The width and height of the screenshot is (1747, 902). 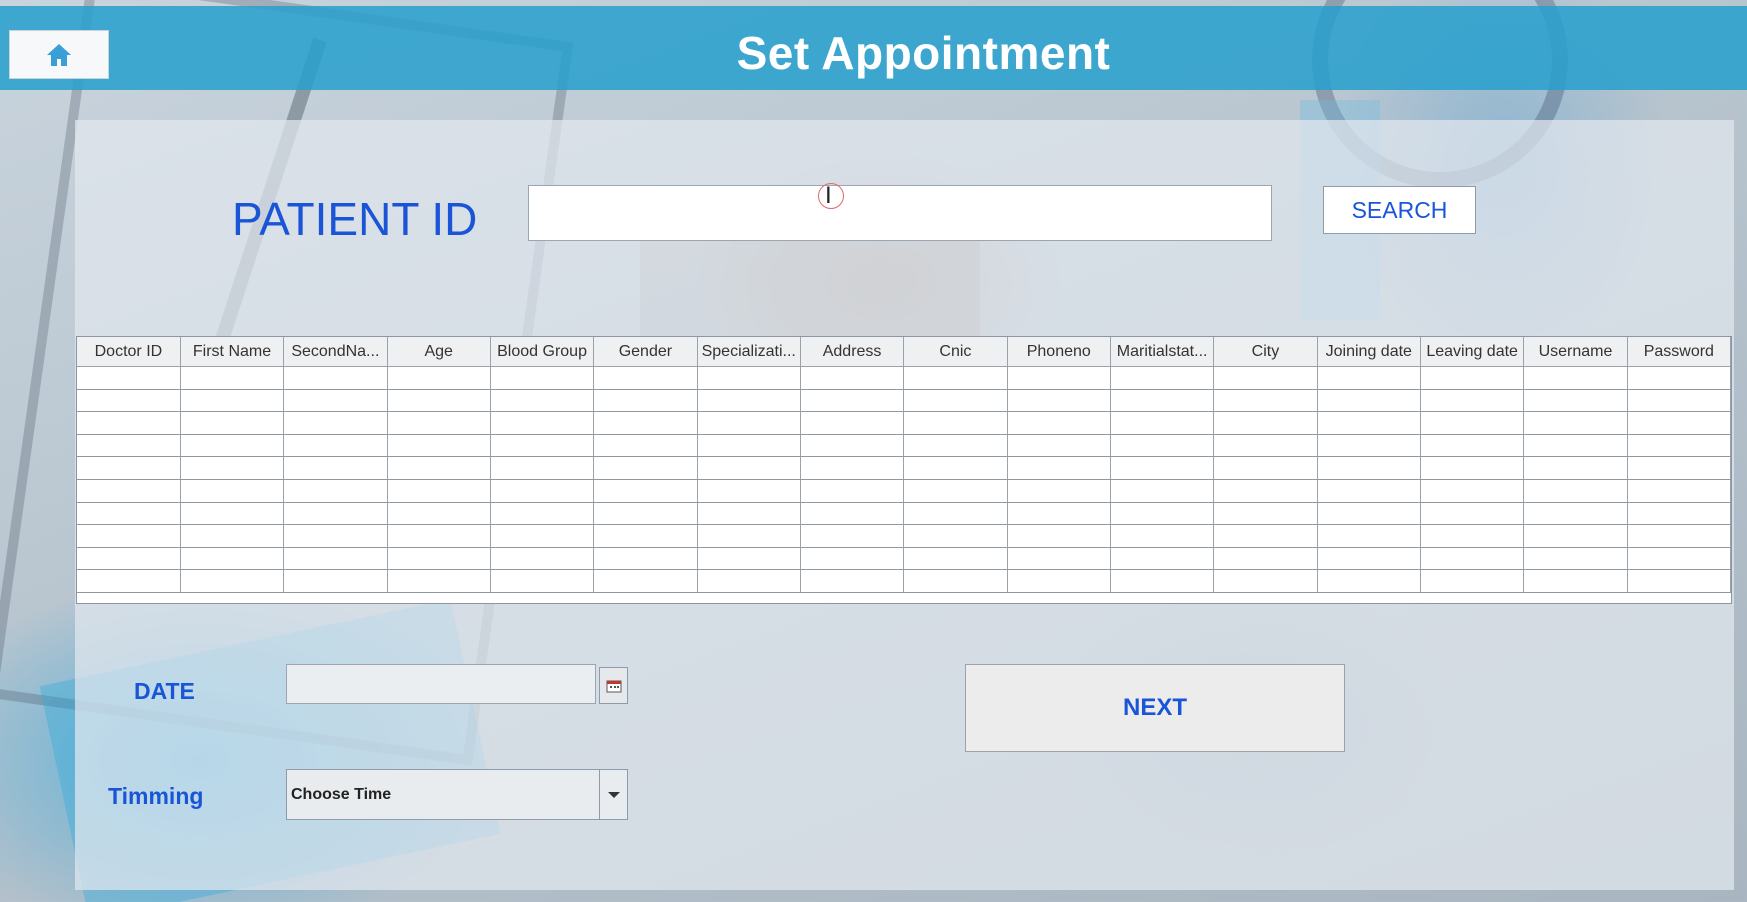 What do you see at coordinates (1575, 352) in the screenshot?
I see `table-column-header: Username` at bounding box center [1575, 352].